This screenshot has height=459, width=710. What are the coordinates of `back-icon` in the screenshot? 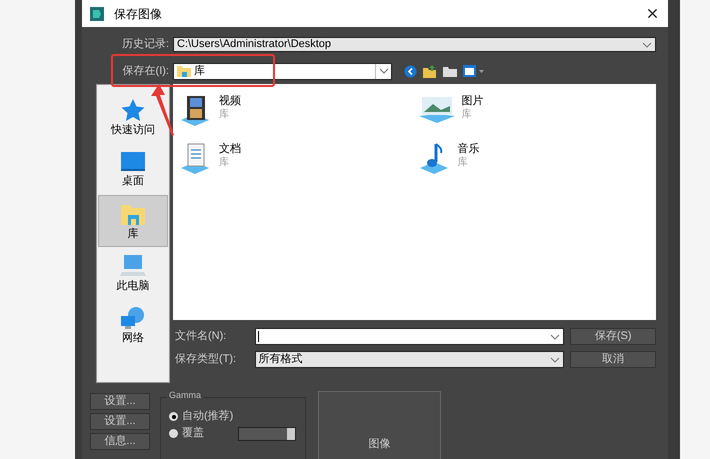 It's located at (410, 71).